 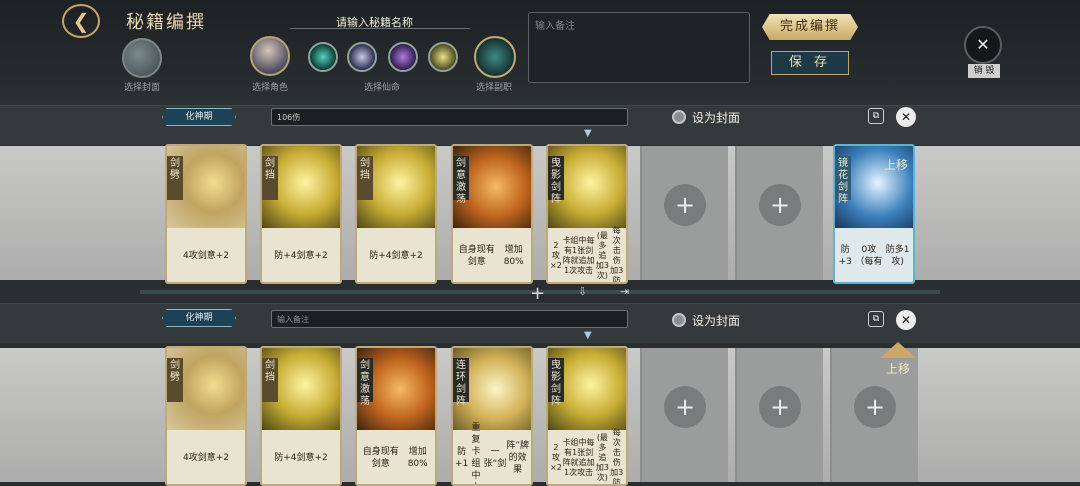 What do you see at coordinates (898, 350) in the screenshot?
I see `row-2-move-up-arrow-icon` at bounding box center [898, 350].